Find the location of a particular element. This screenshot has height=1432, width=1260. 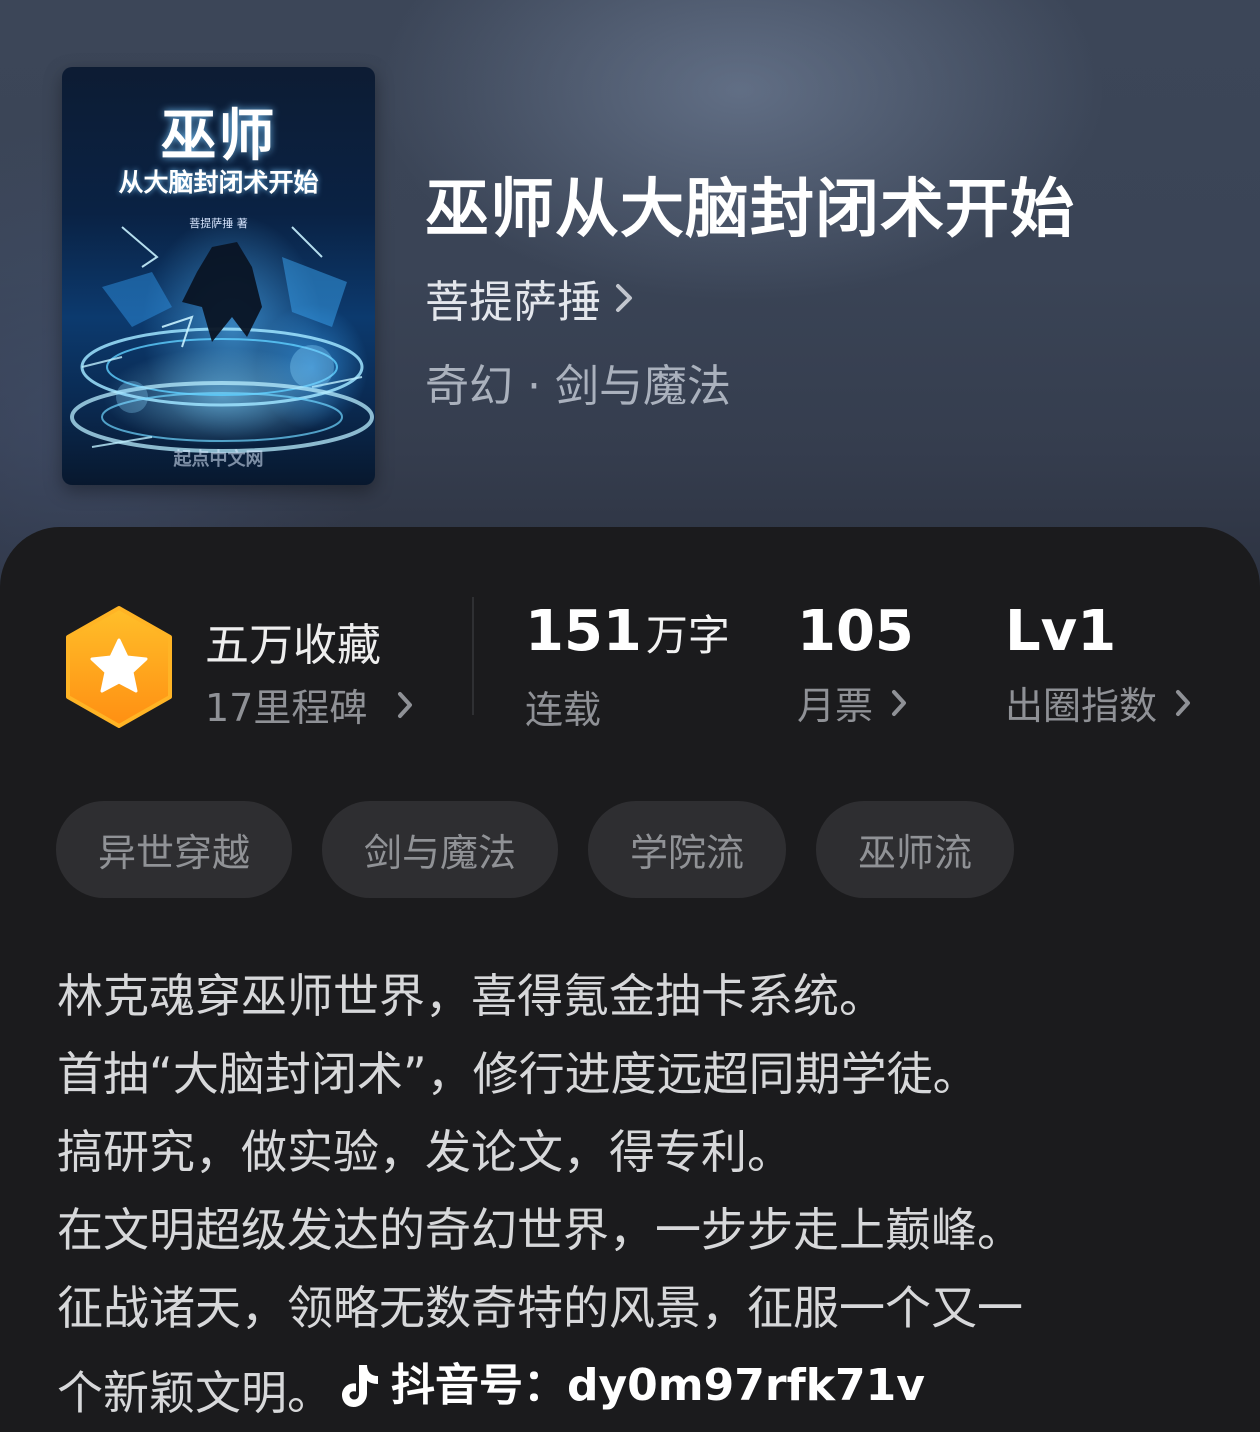

tiktok-watermark: 抖音号：dy0m97rfk71v is located at coordinates (633, 1386).